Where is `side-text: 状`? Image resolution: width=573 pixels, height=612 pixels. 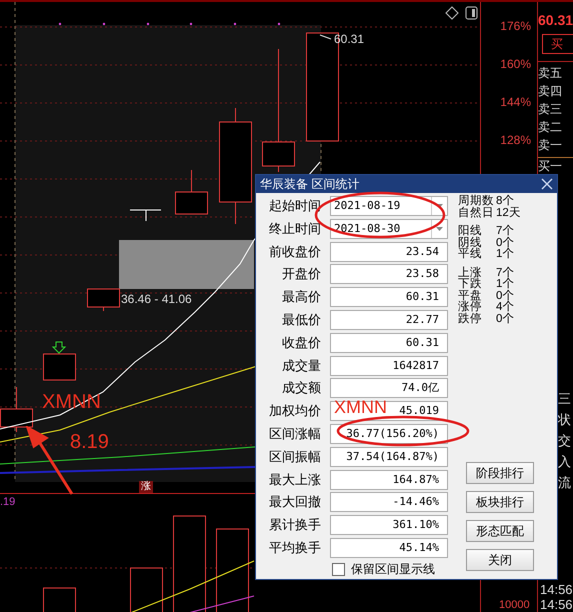 side-text: 状 is located at coordinates (565, 420).